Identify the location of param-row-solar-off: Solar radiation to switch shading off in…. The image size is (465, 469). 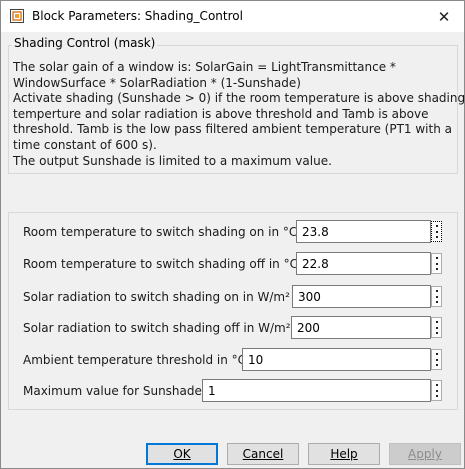
(233, 328).